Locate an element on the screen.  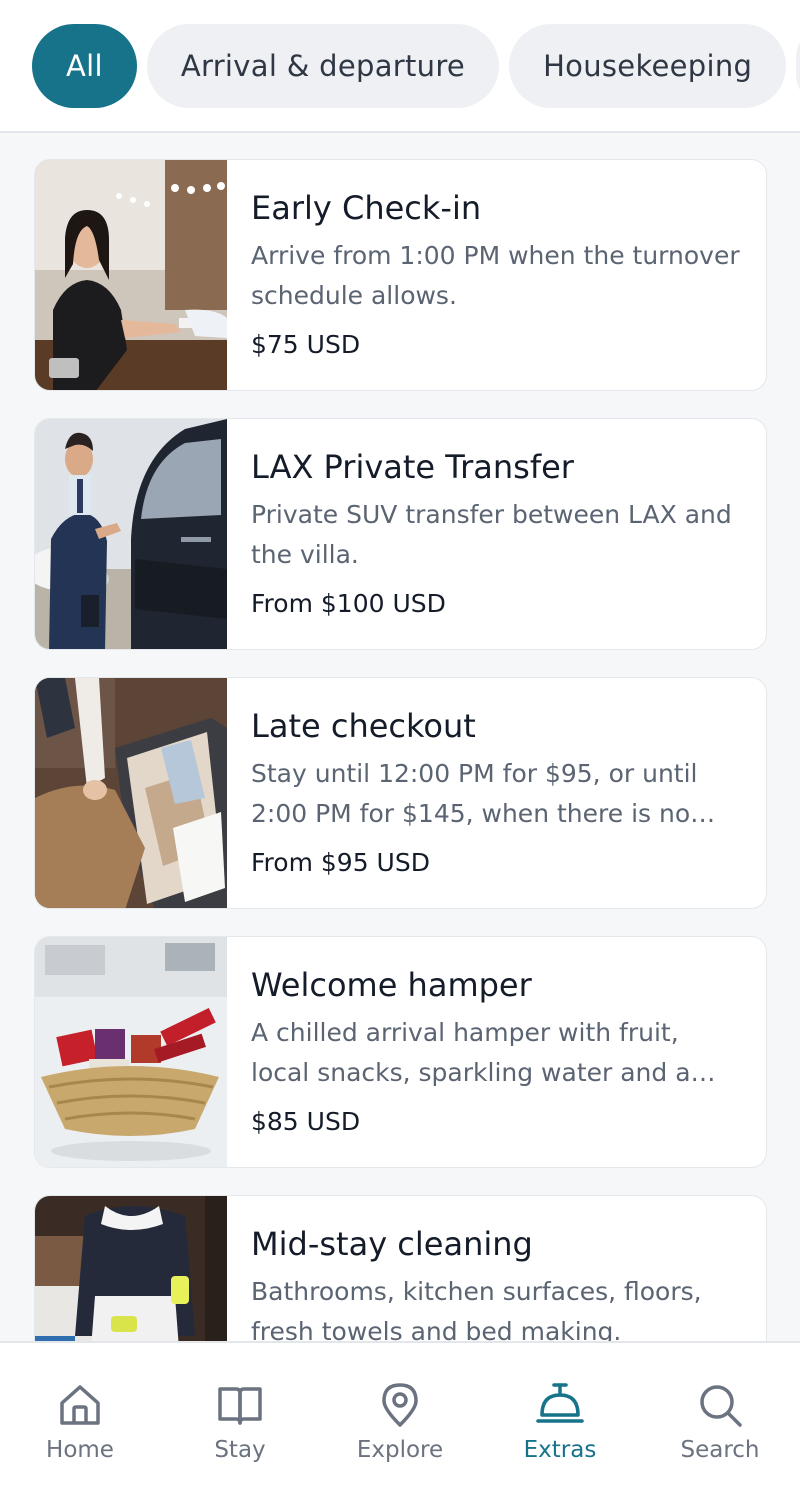
snack-basket-photo is located at coordinates (131, 1052).